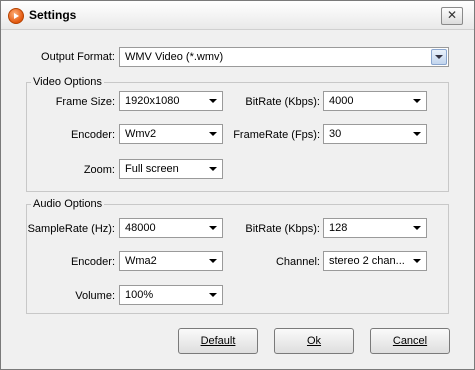  Describe the element at coordinates (78, 57) in the screenshot. I see `output-format-label: Output Format:` at that location.